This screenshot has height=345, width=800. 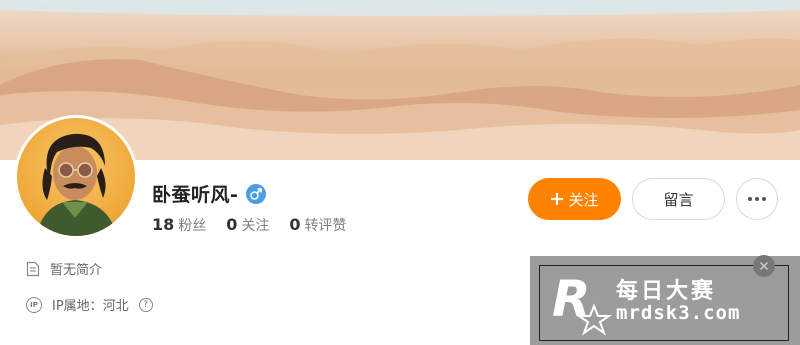 I want to click on stat-following: 0 关注, so click(x=247, y=225).